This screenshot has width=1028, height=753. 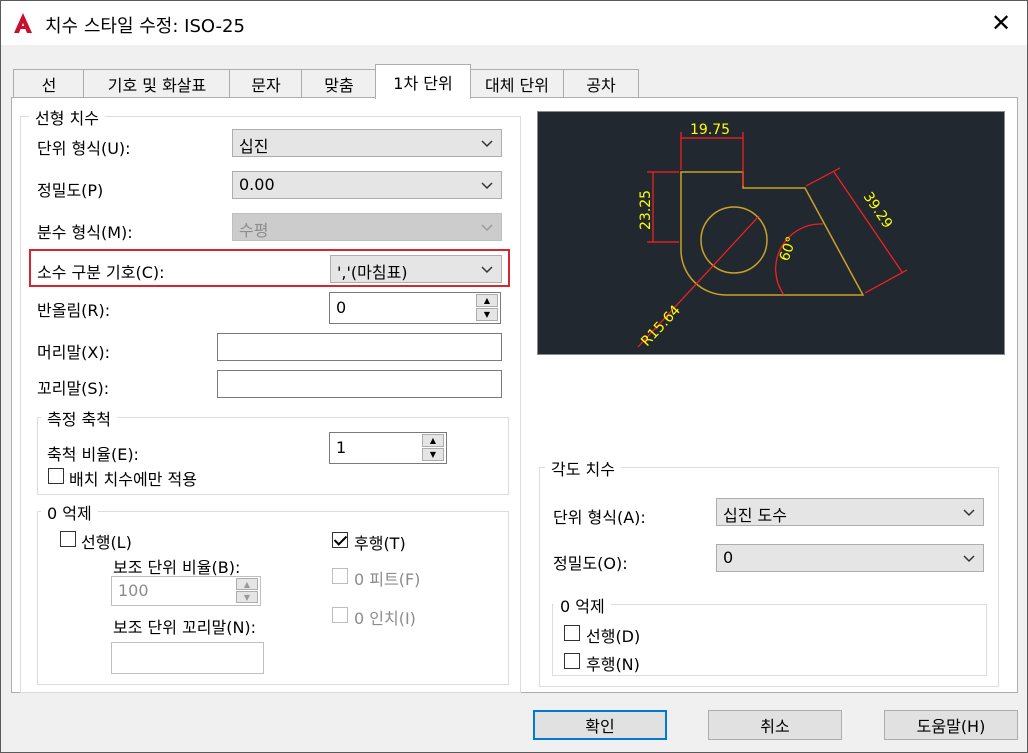 What do you see at coordinates (710, 130) in the screenshot?
I see `preview-dim-top: 19.75` at bounding box center [710, 130].